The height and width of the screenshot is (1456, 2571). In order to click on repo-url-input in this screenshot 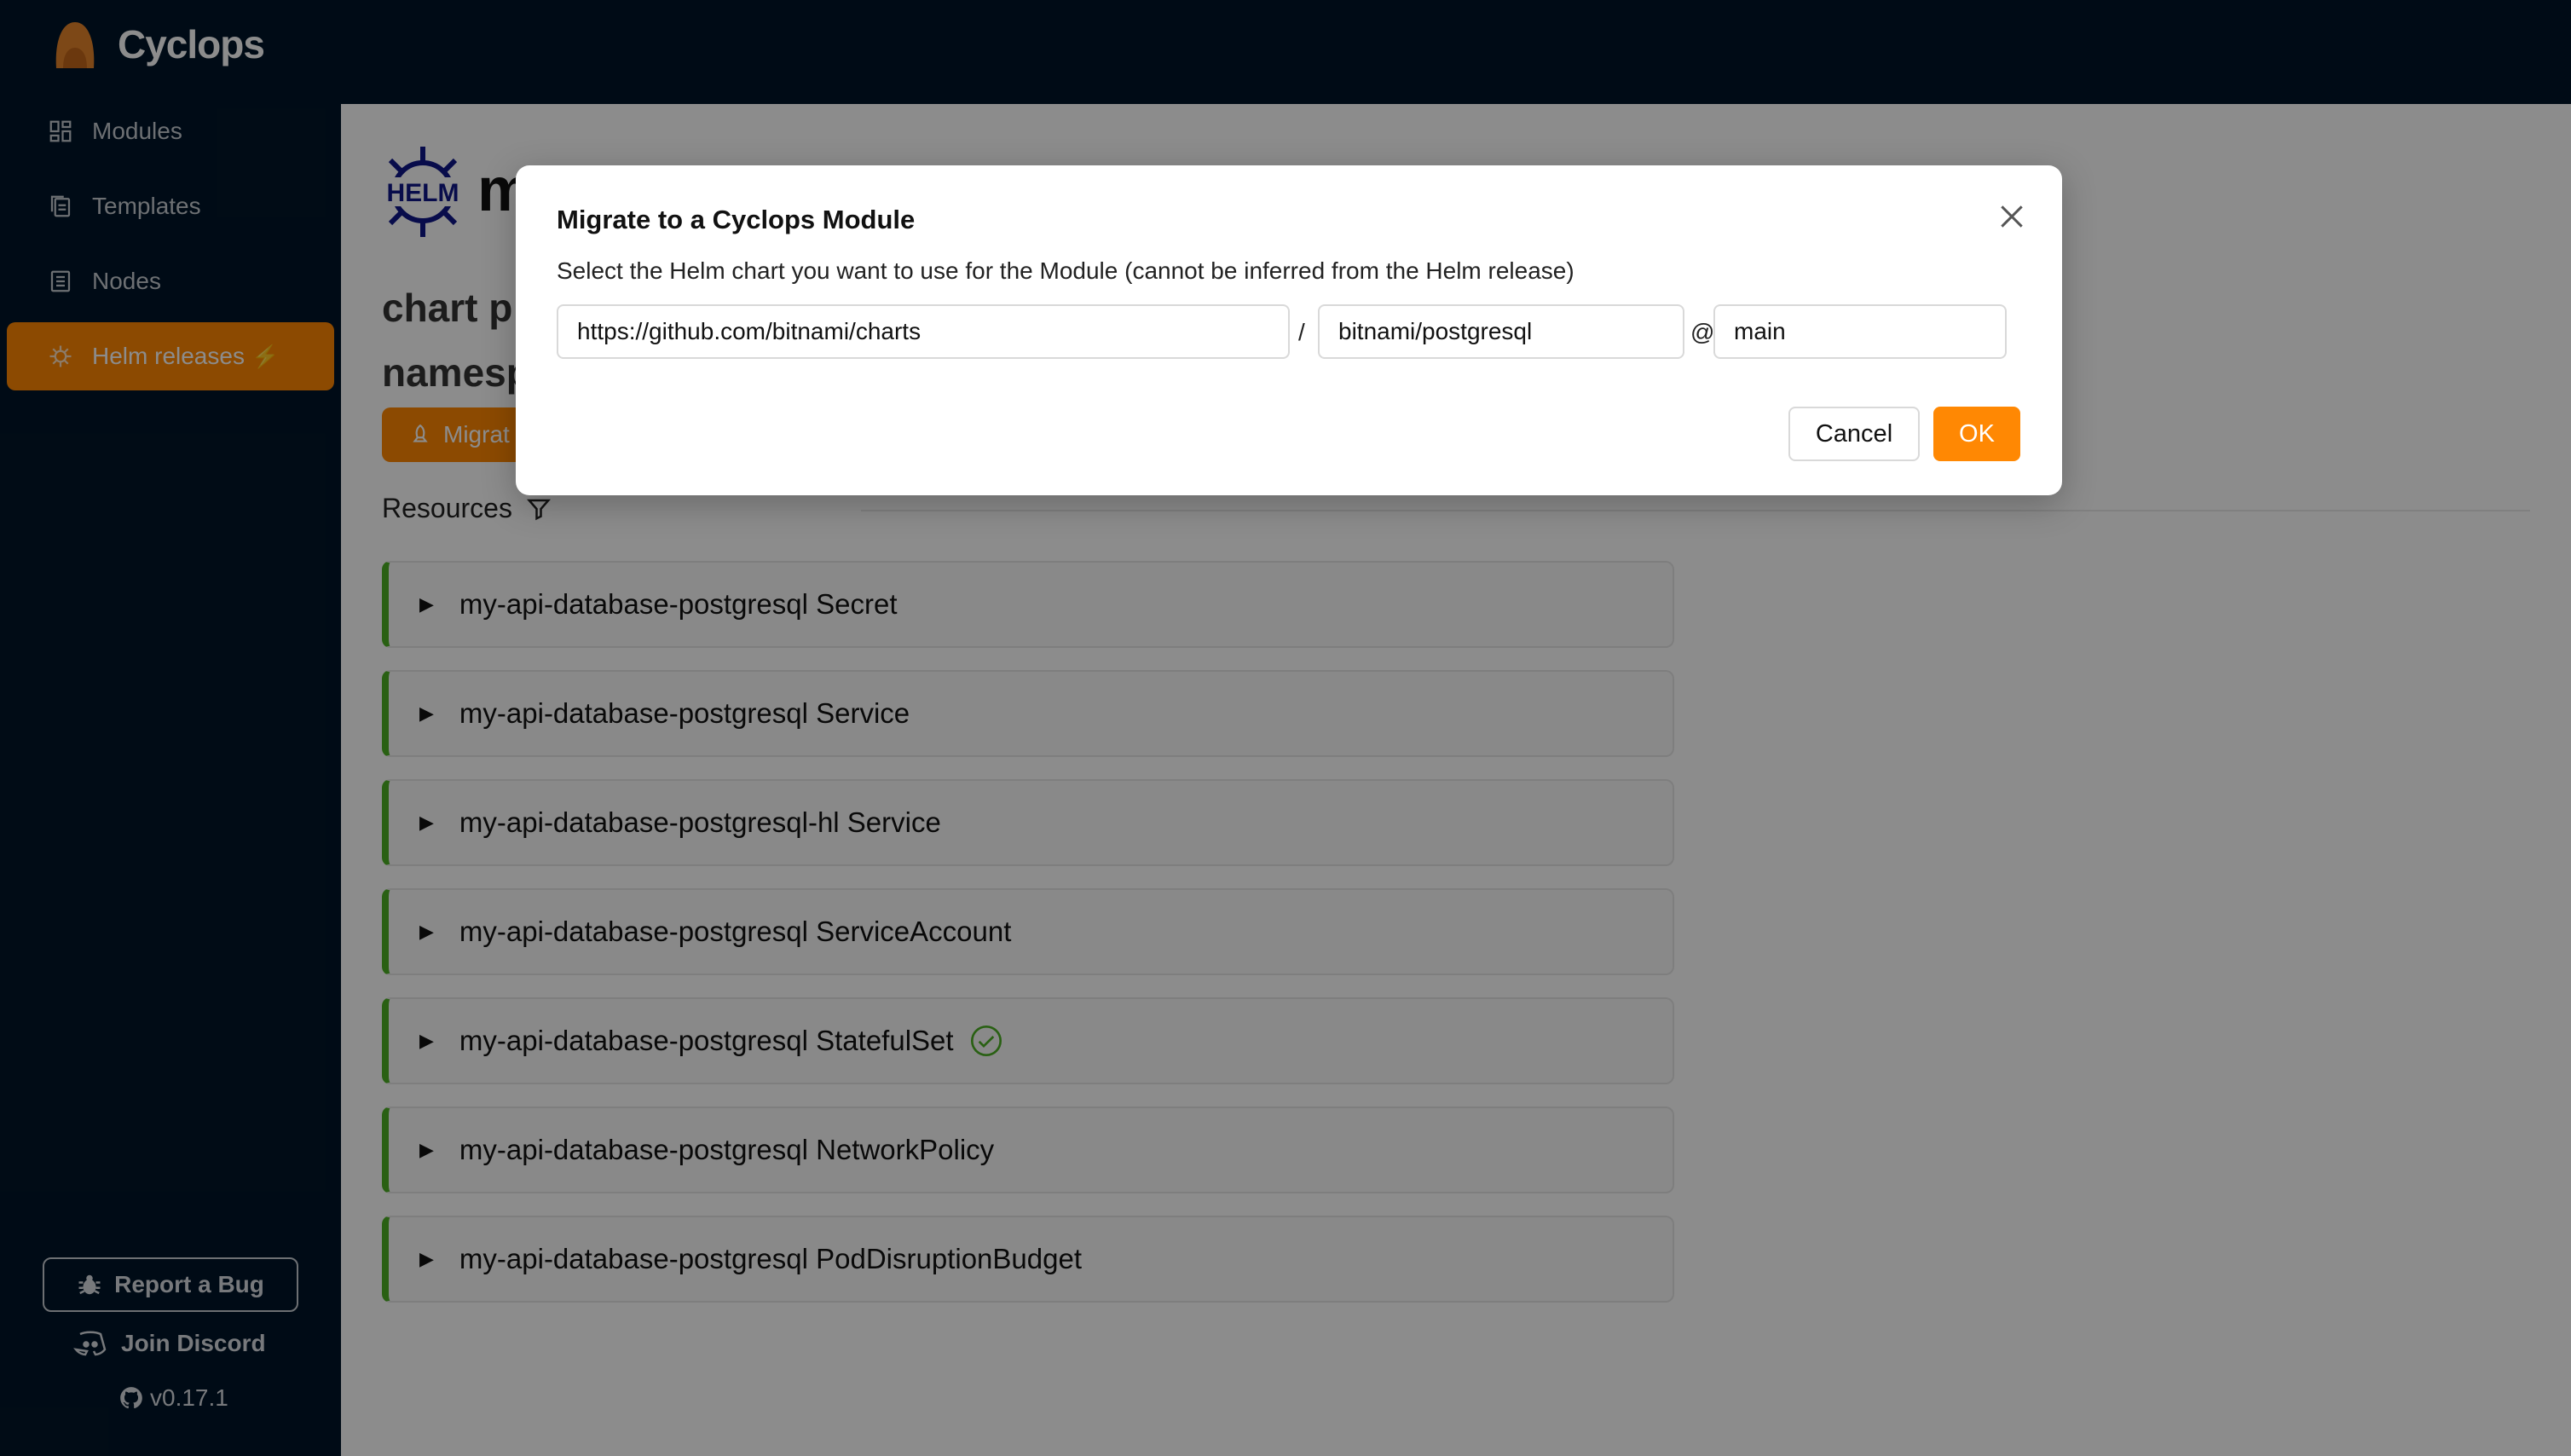, I will do `click(924, 331)`.